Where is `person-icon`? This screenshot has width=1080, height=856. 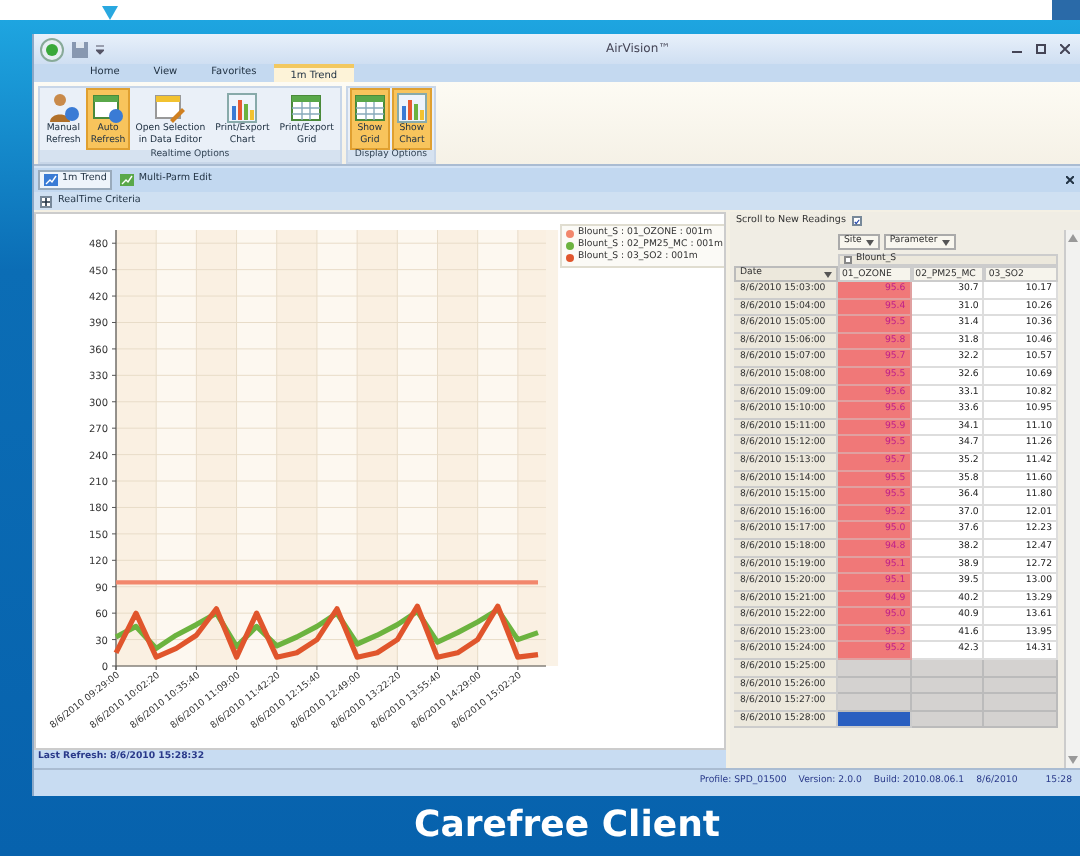
person-icon is located at coordinates (63, 108).